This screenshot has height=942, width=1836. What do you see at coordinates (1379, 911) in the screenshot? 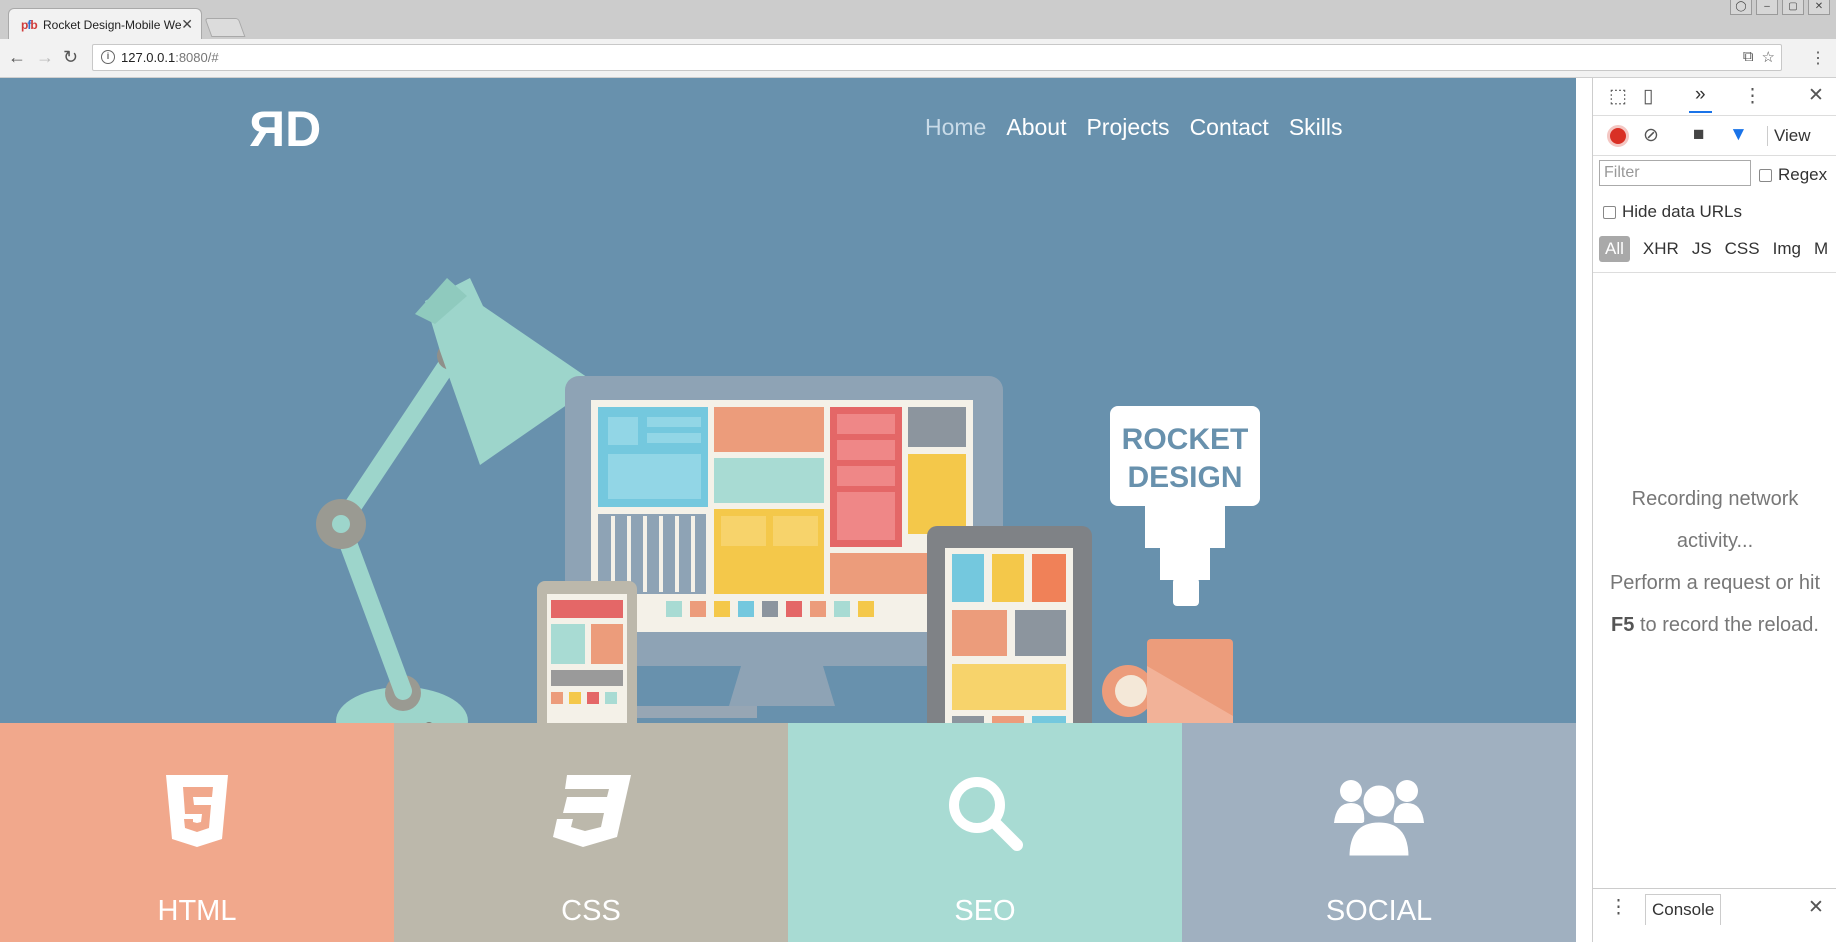
I see `feature-label-social: SOCIAL` at bounding box center [1379, 911].